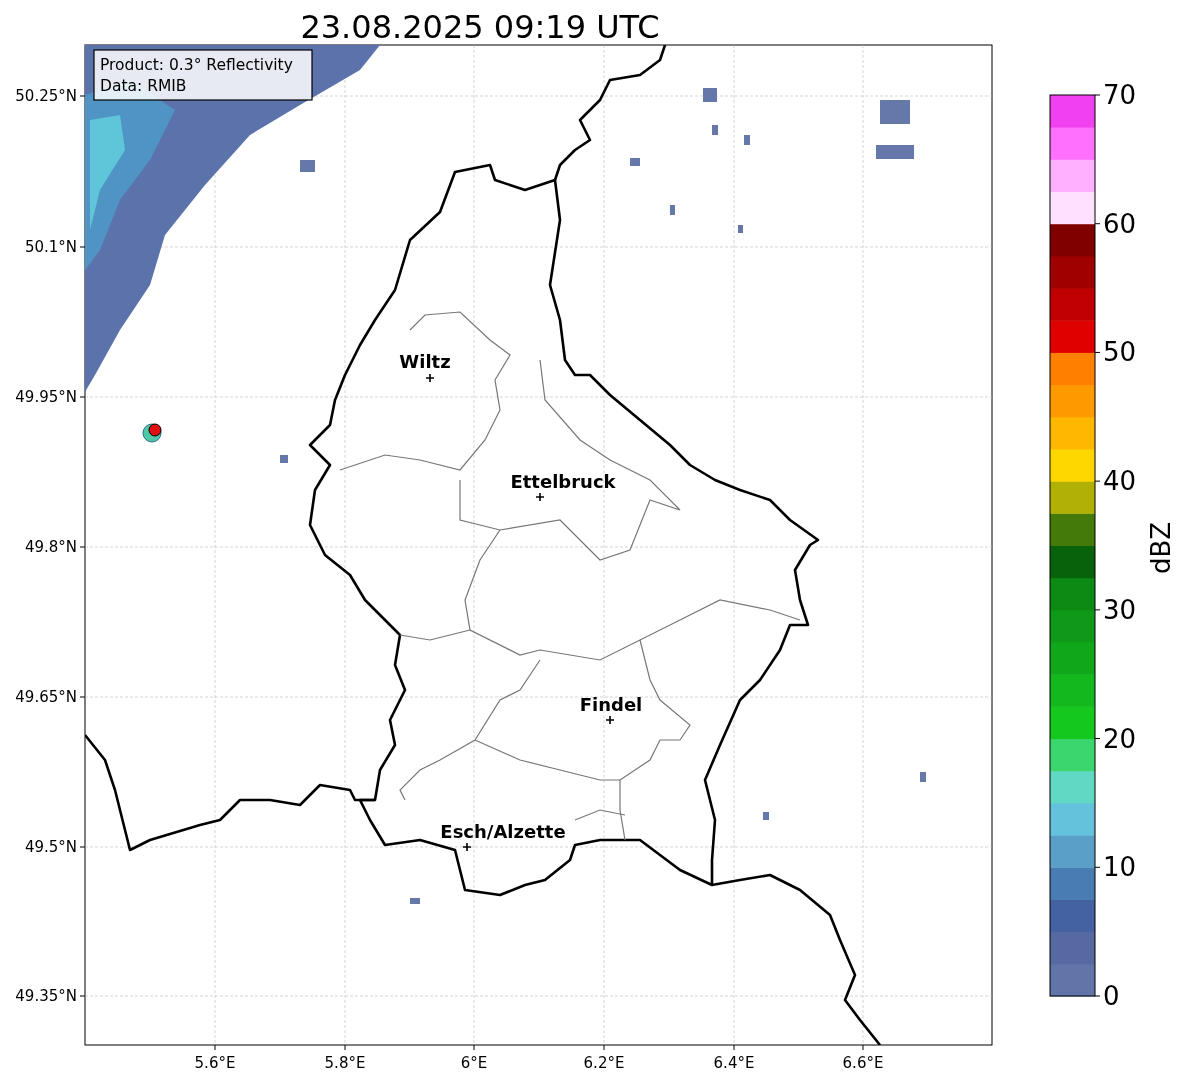  I want to click on colorbar-tick-label: 50, so click(1120, 352).